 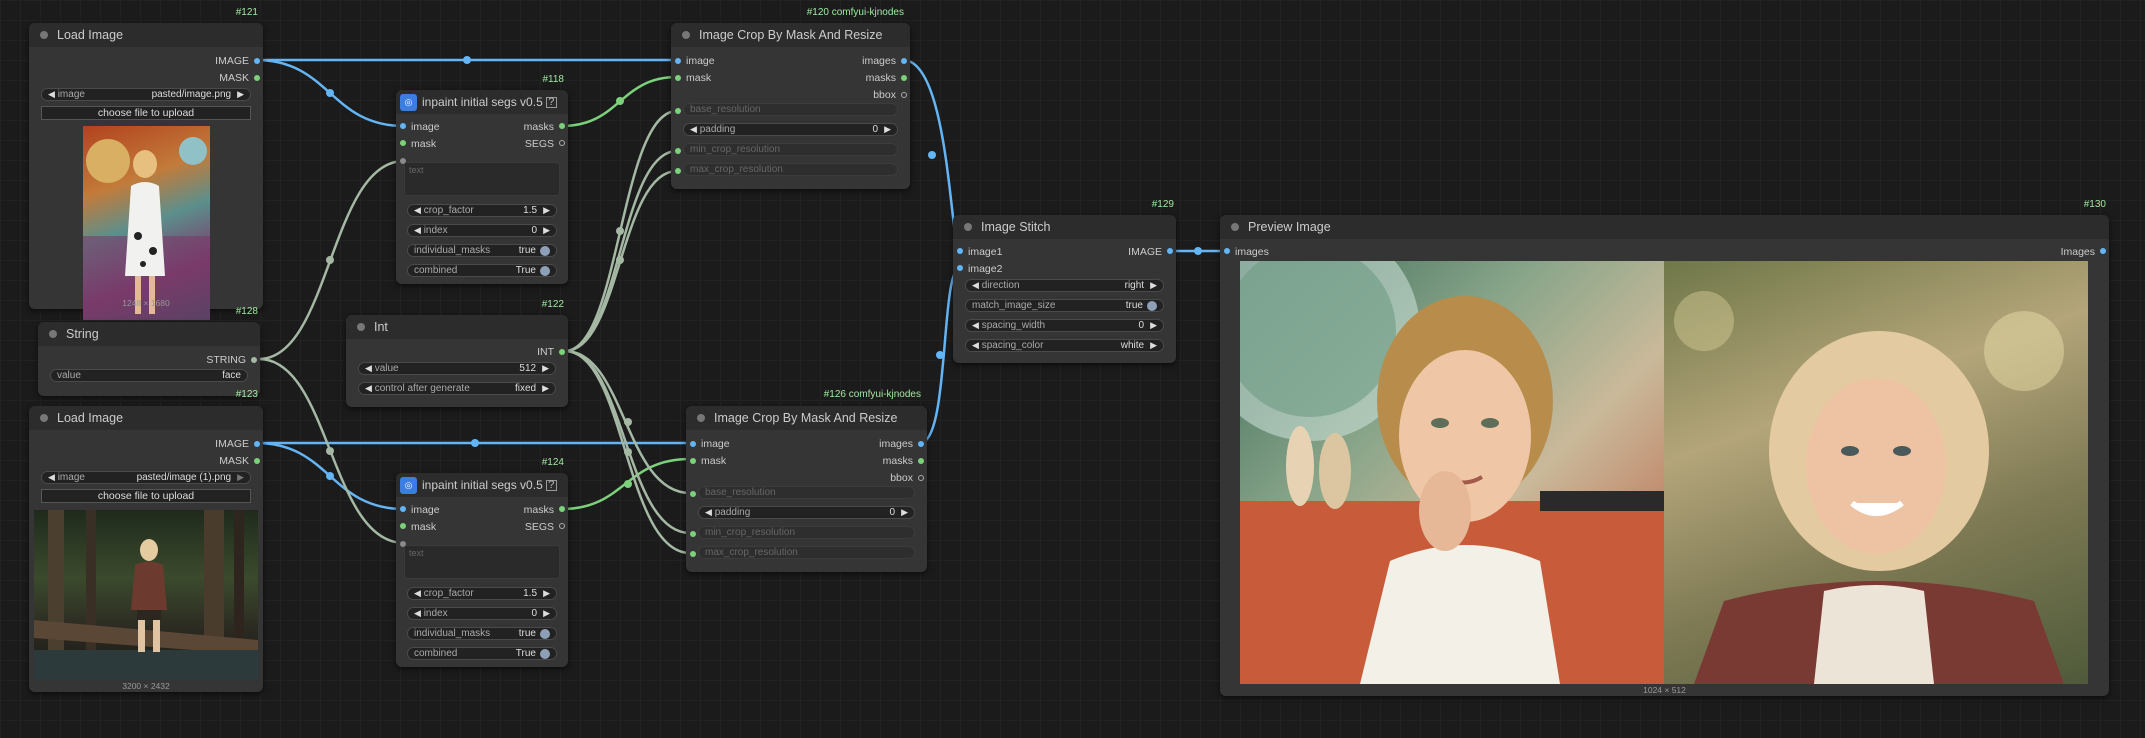 I want to click on input-mask-label: mask, so click(x=424, y=527).